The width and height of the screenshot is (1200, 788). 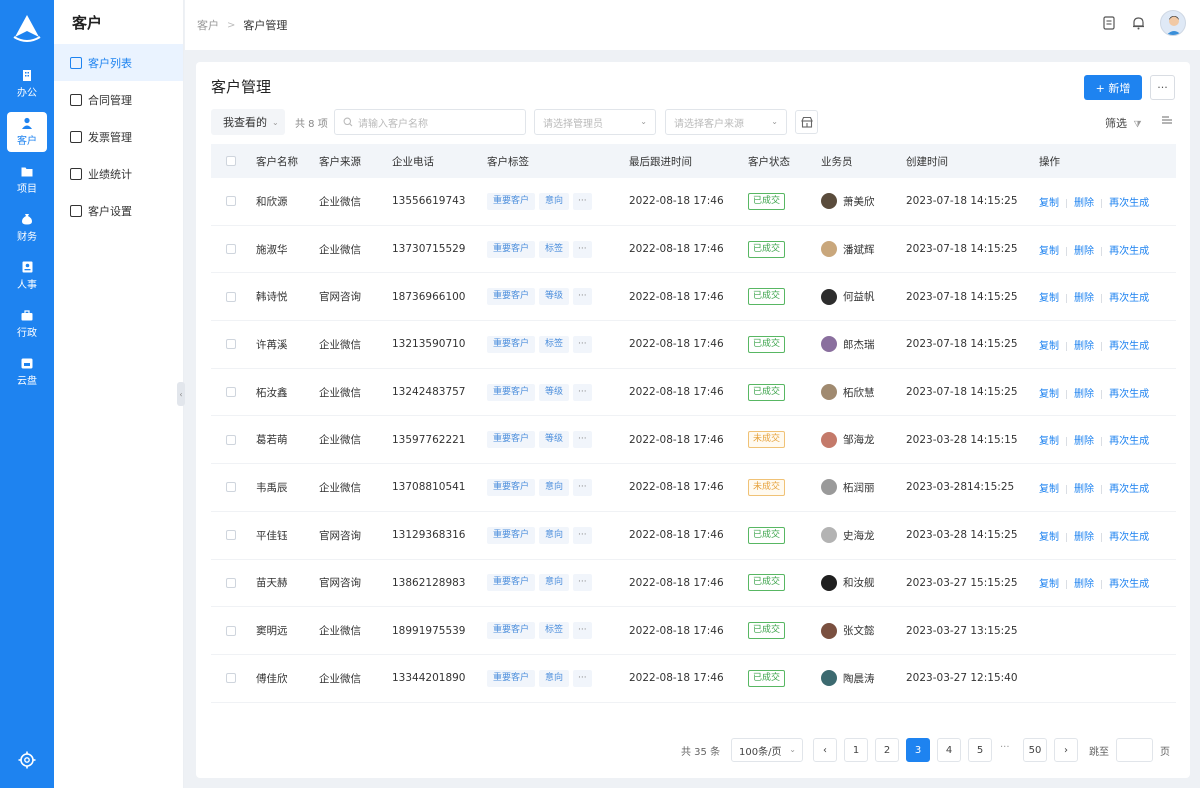 What do you see at coordinates (1123, 123) in the screenshot?
I see `filter-button: 筛选 ⧩` at bounding box center [1123, 123].